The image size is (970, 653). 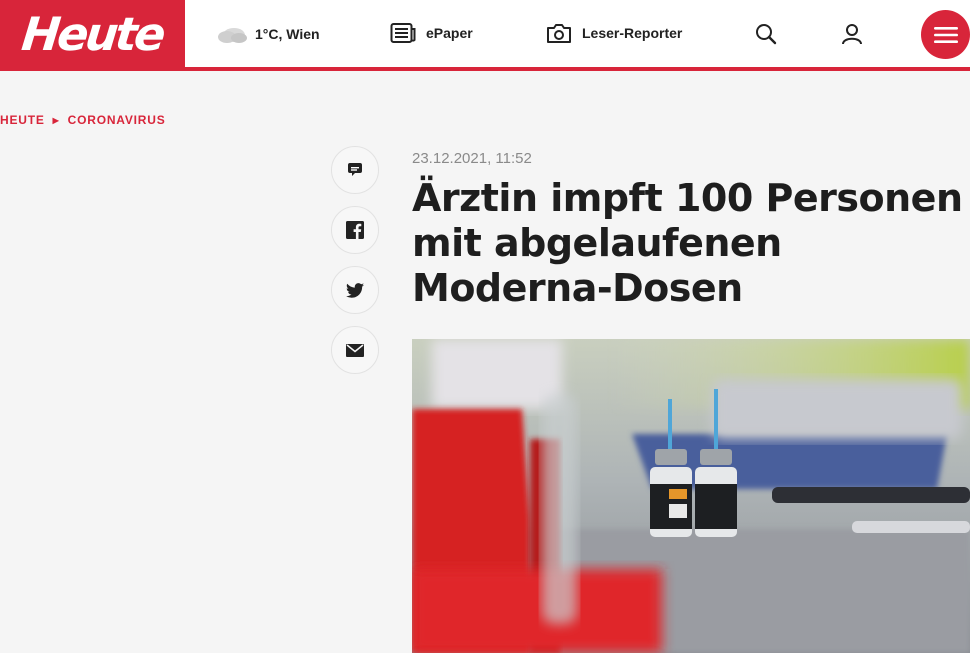 I want to click on newspaper-icon, so click(x=403, y=33).